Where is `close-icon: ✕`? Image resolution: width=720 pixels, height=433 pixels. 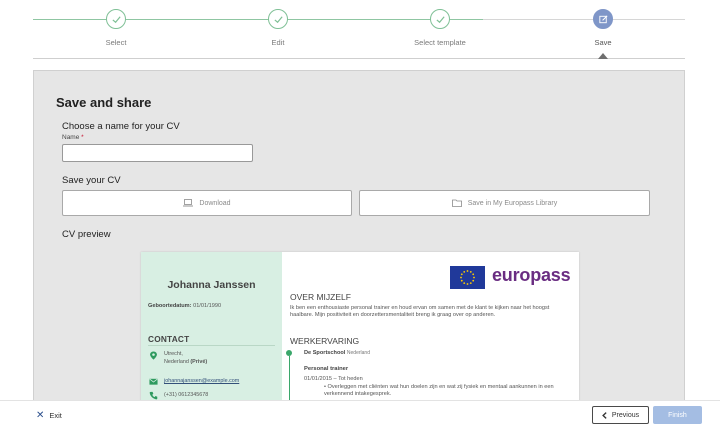 close-icon: ✕ is located at coordinates (40, 415).